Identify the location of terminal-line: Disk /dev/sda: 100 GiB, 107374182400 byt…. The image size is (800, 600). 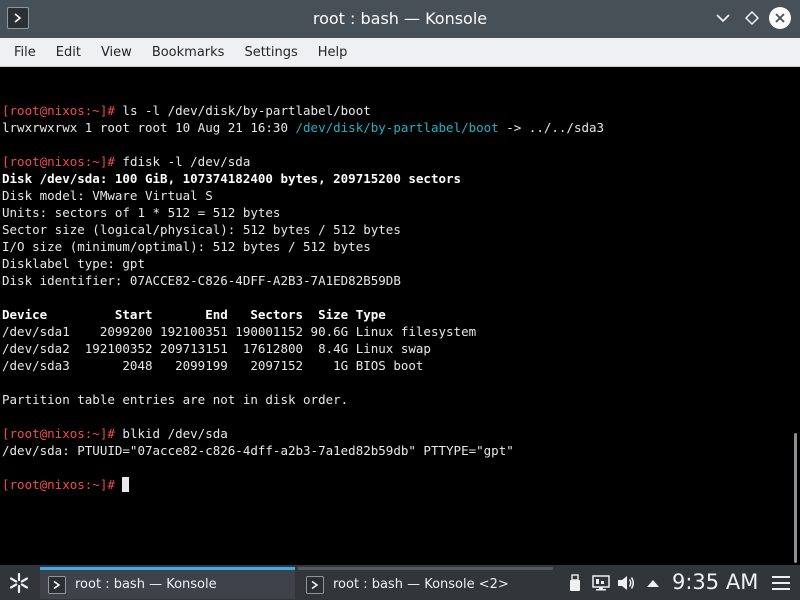
(303, 178).